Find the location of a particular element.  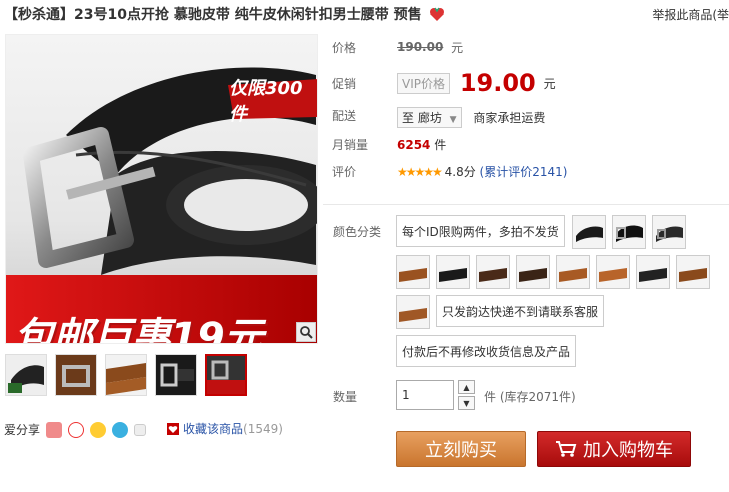

color-category-label: 颜色分类 is located at coordinates (357, 232).